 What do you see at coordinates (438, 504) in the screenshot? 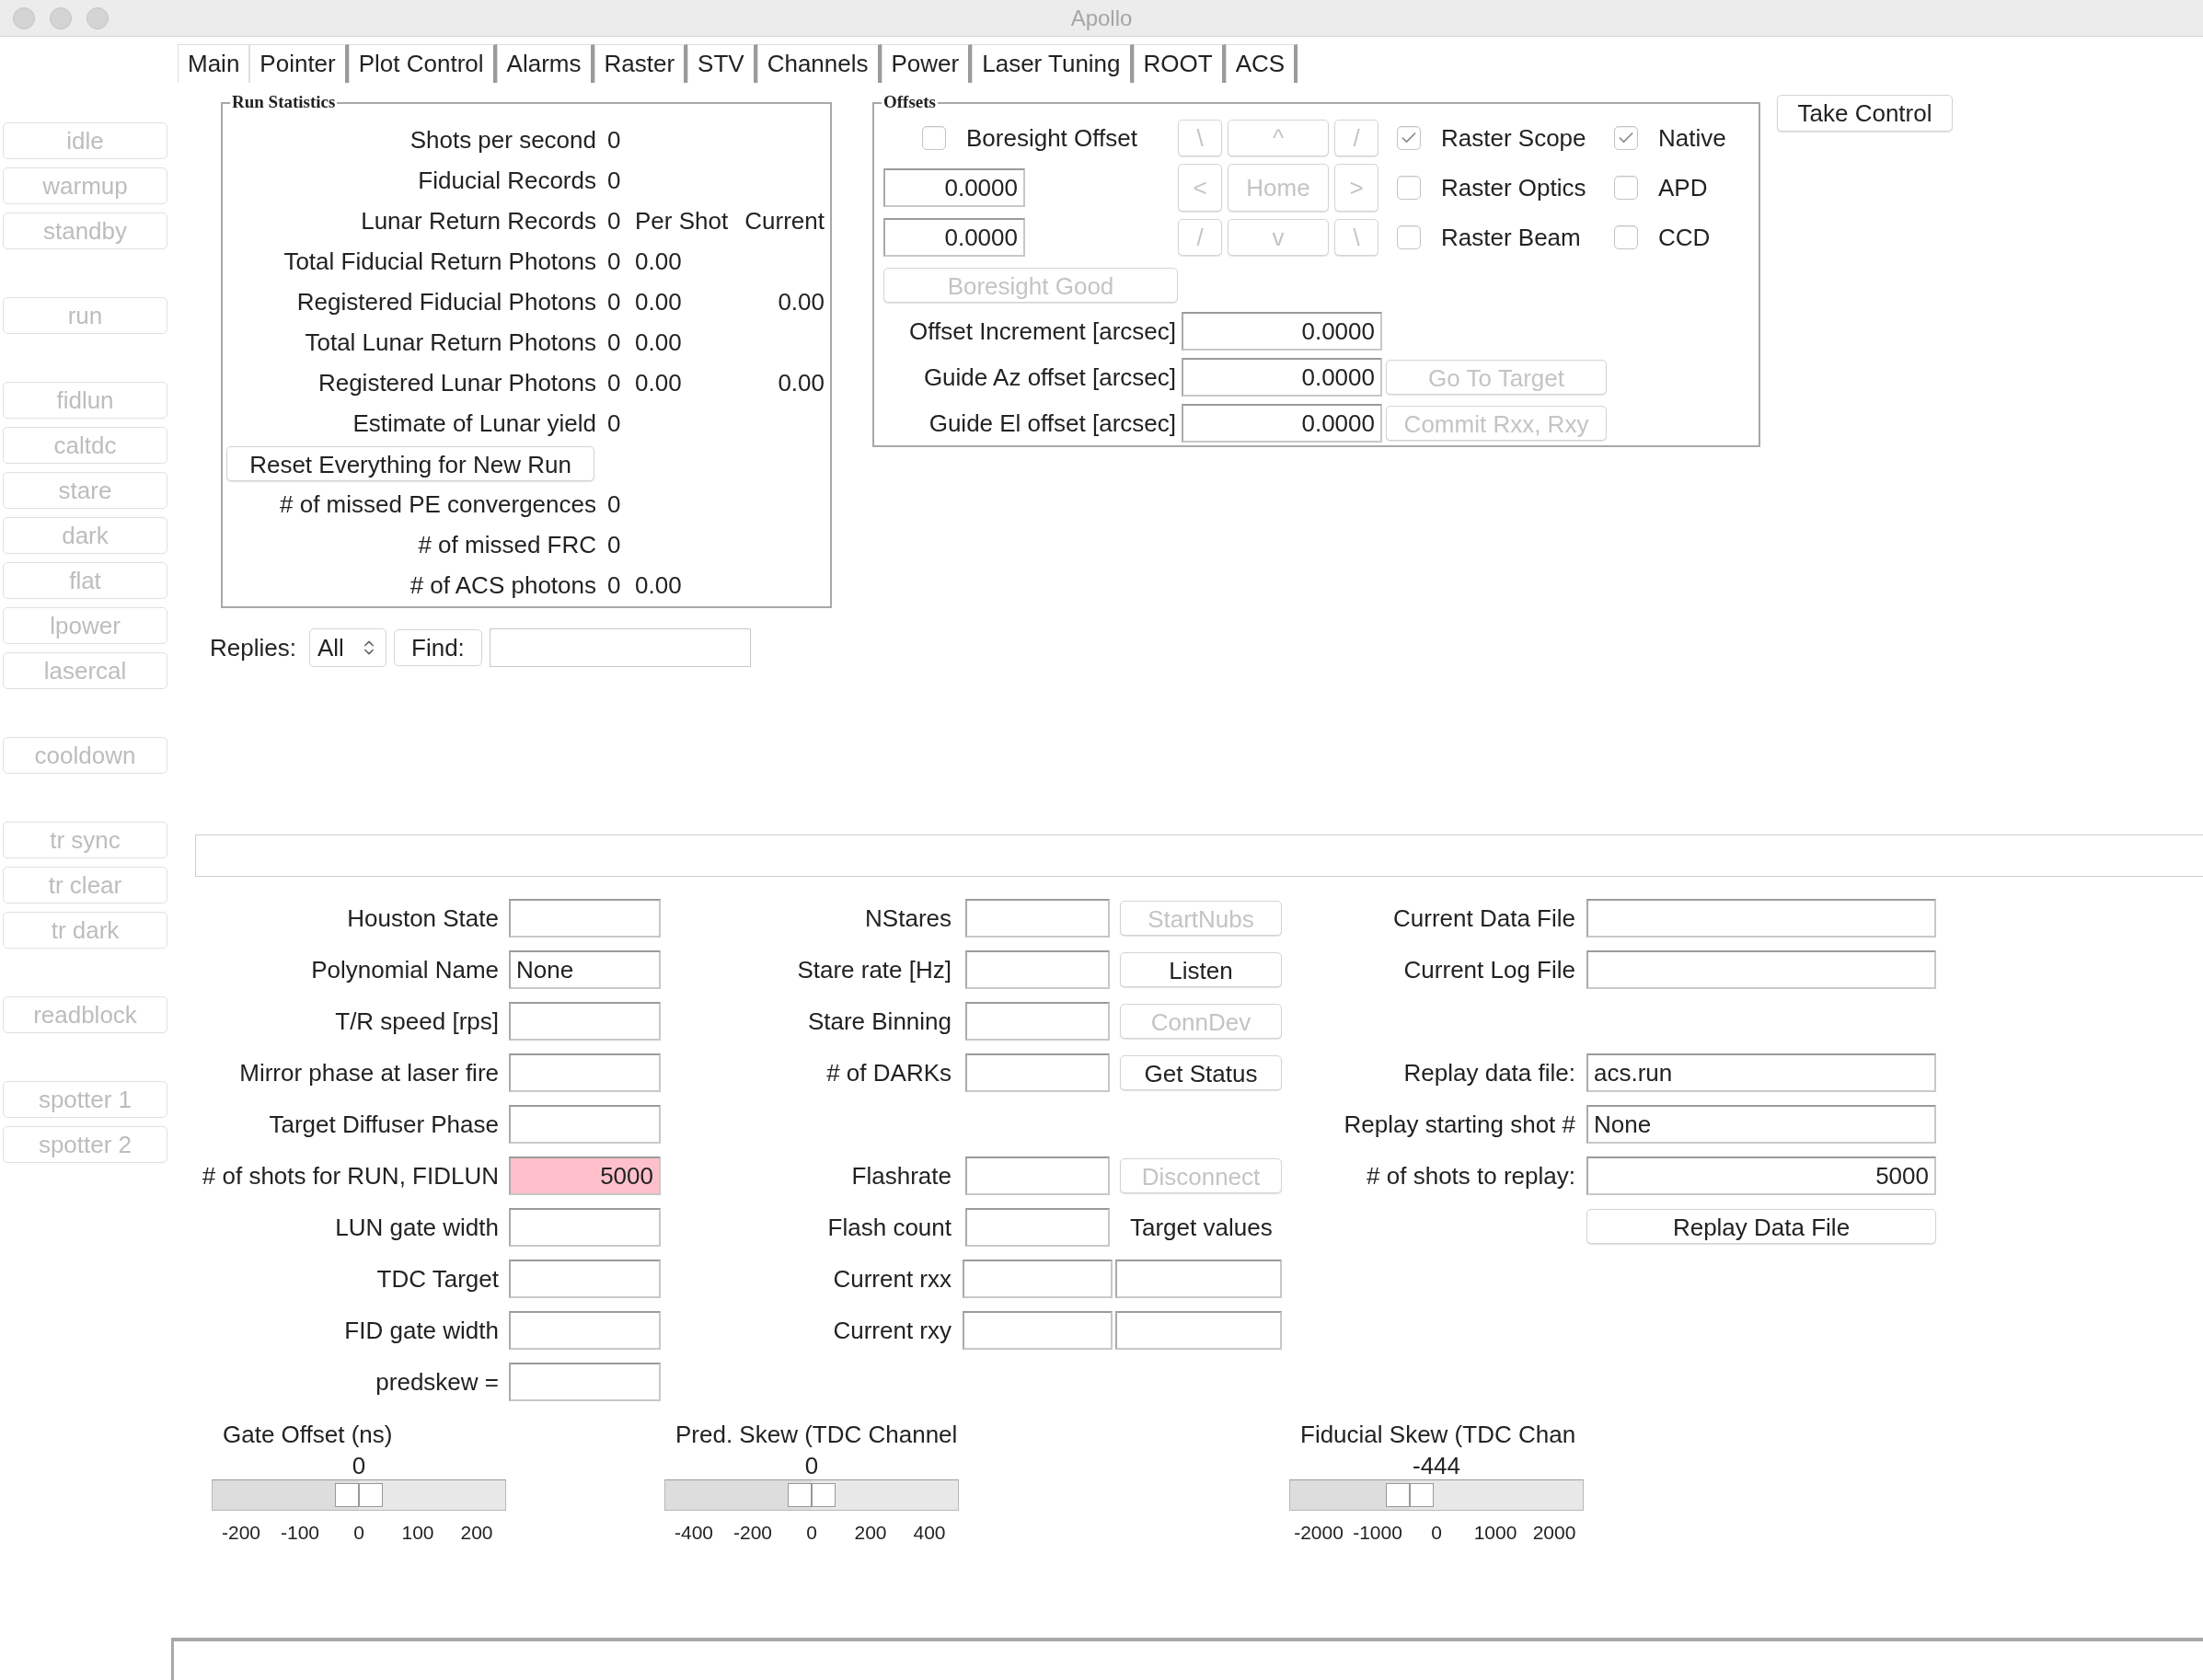
I see `stat-label: # of missed PE convergences` at bounding box center [438, 504].